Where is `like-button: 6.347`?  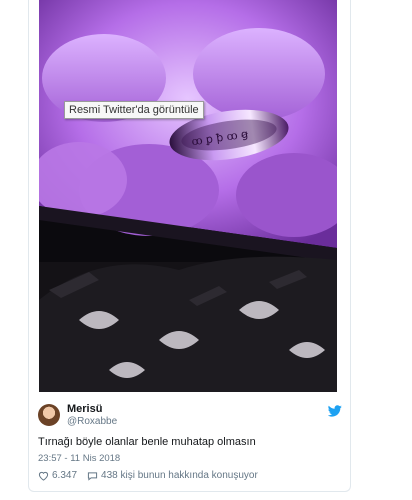 like-button: 6.347 is located at coordinates (57, 475).